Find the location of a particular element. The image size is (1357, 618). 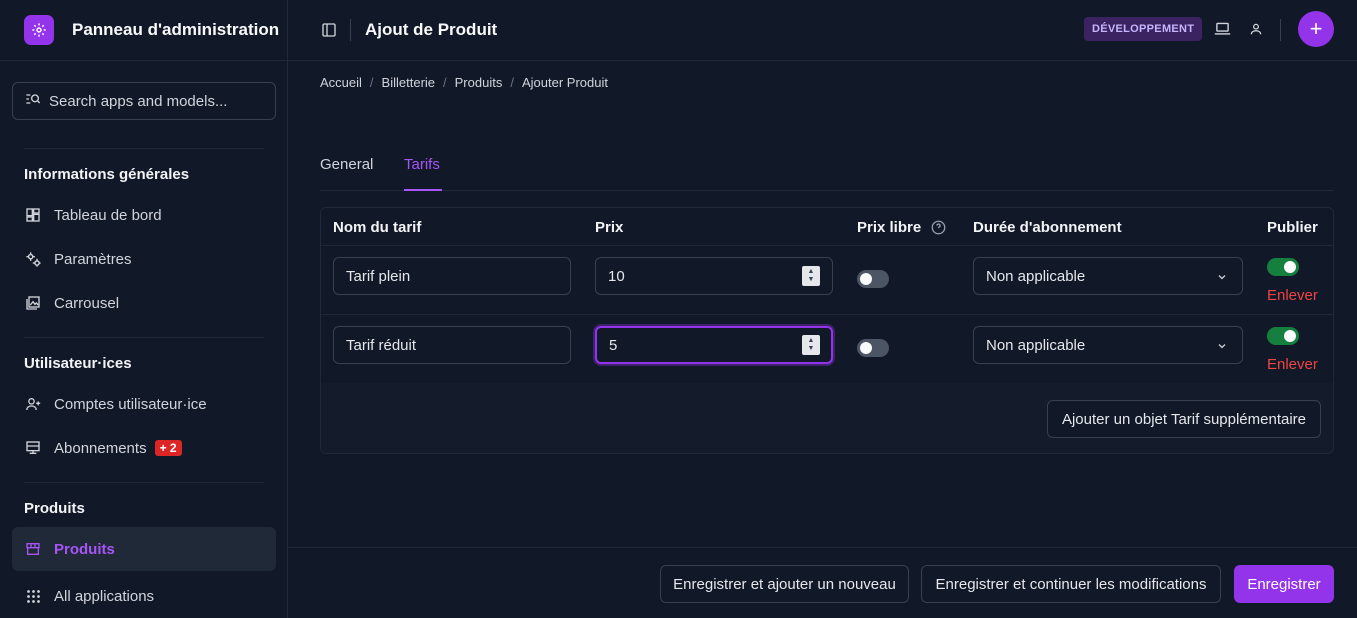

section-title-users: Utilisateur·ices is located at coordinates (78, 363).